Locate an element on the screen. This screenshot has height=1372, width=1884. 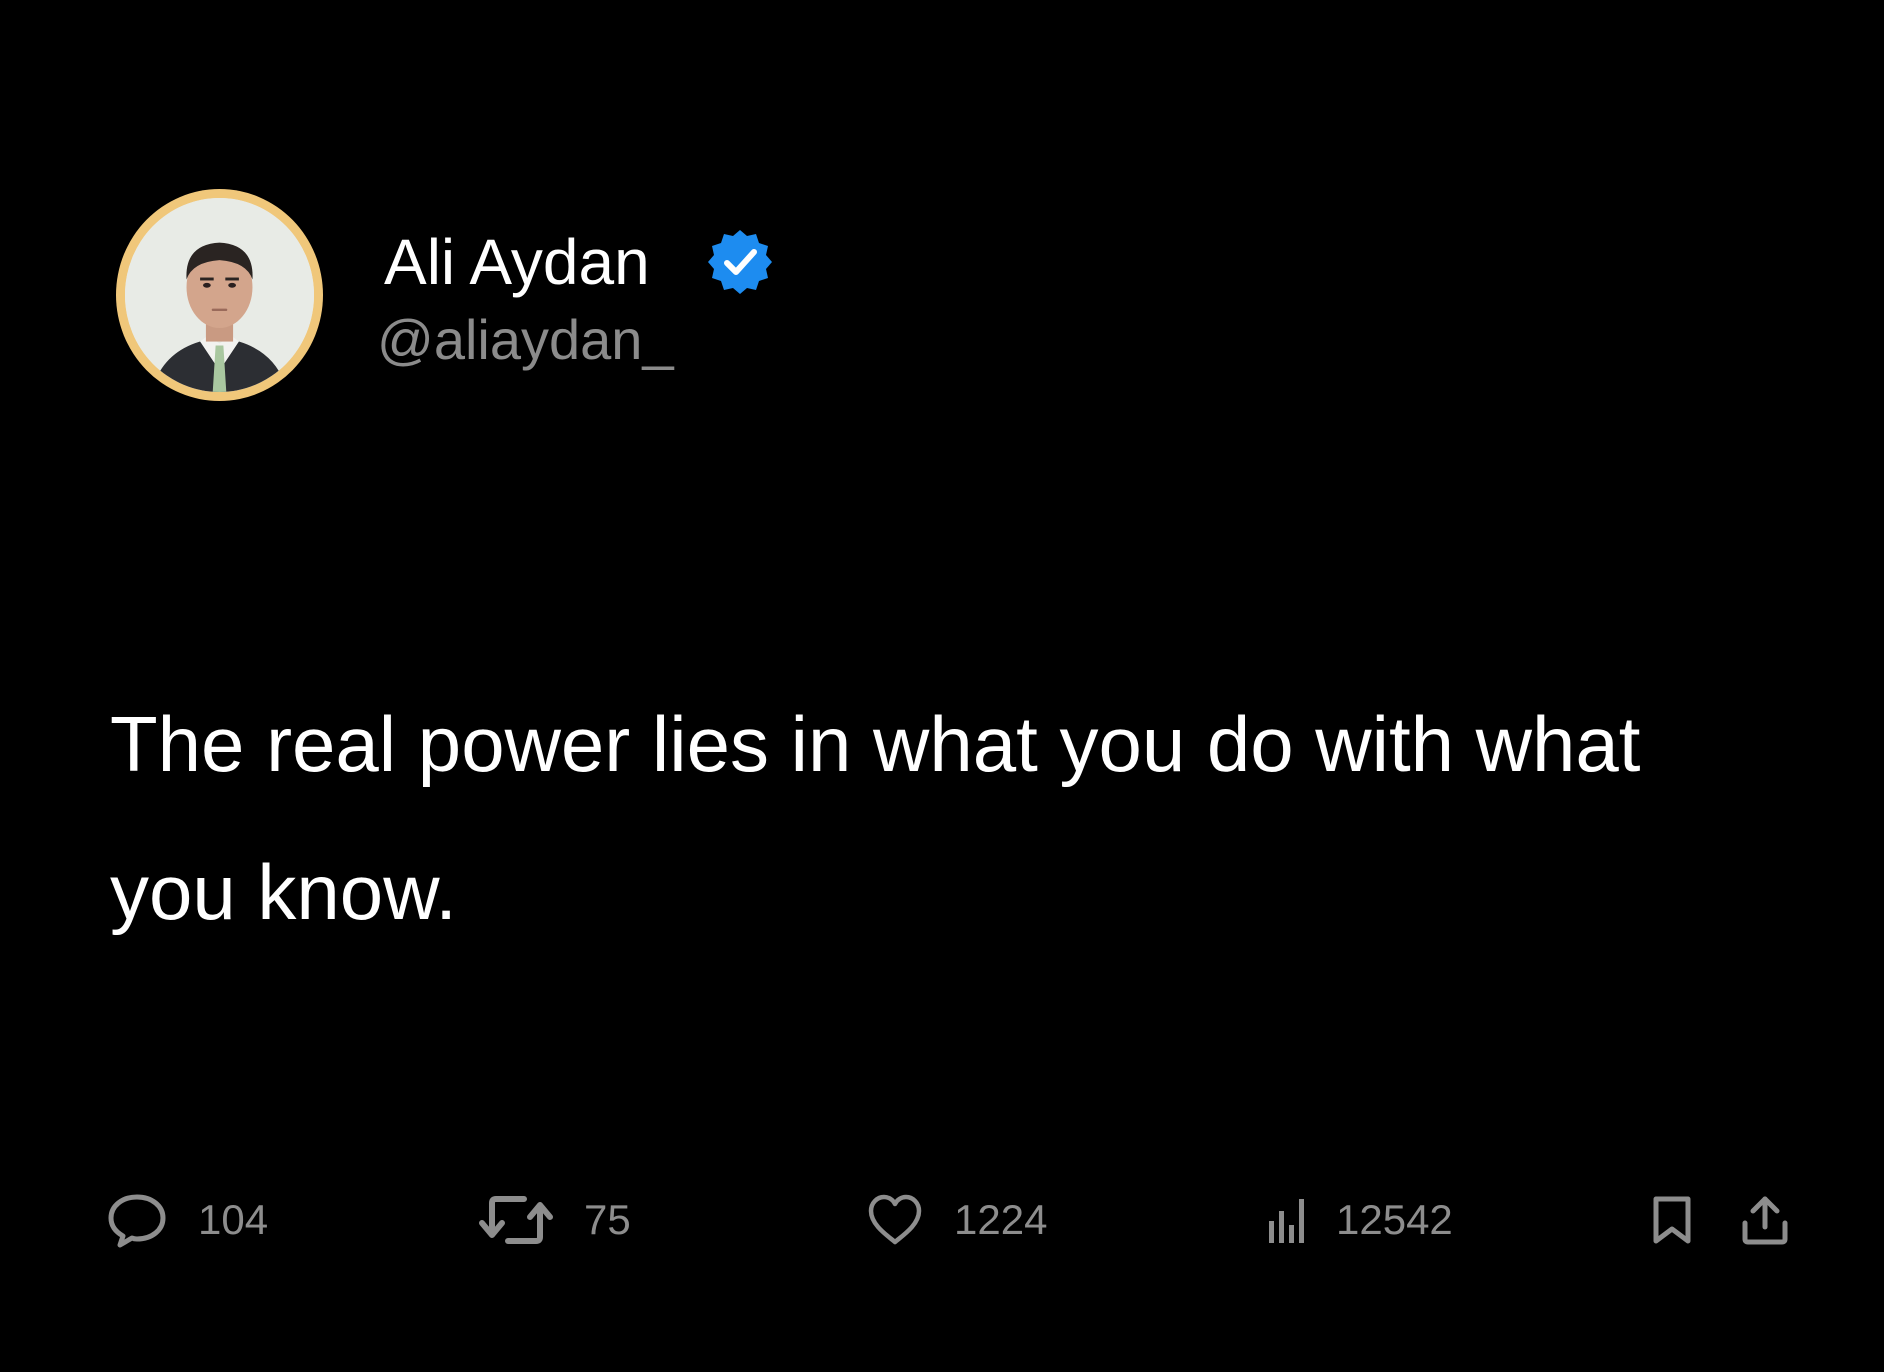
bookmark-button is located at coordinates (1672, 1220).